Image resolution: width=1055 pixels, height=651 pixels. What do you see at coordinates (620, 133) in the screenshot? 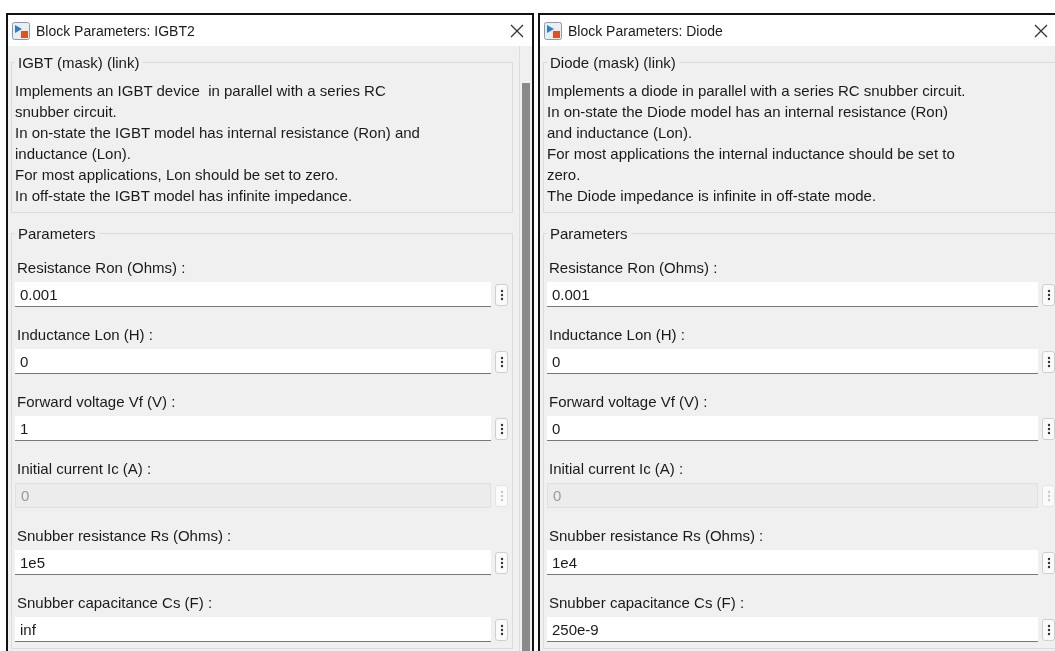
I see `description-line: and inductance (Lon).` at bounding box center [620, 133].